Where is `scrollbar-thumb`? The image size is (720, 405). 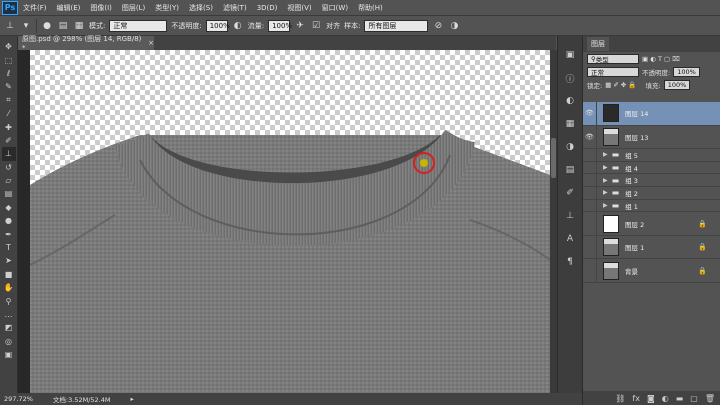 scrollbar-thumb is located at coordinates (553, 158).